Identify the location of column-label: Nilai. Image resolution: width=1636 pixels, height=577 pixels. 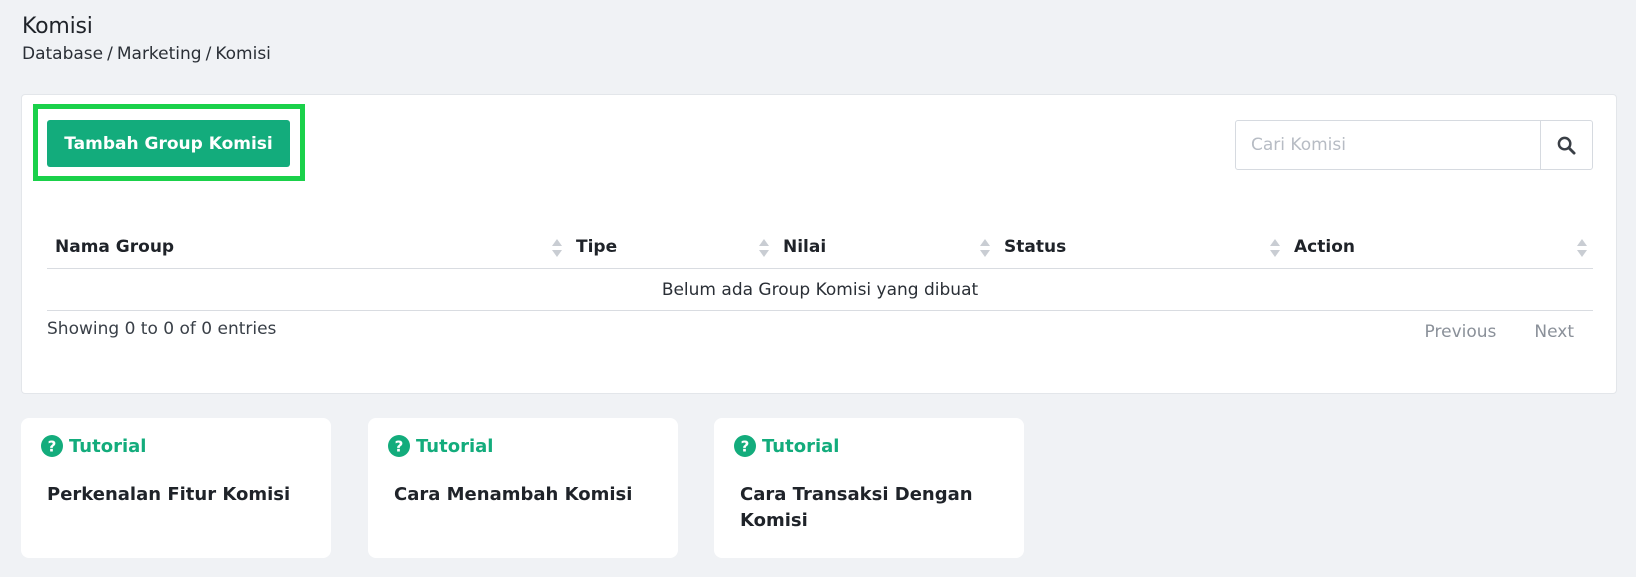
(805, 246).